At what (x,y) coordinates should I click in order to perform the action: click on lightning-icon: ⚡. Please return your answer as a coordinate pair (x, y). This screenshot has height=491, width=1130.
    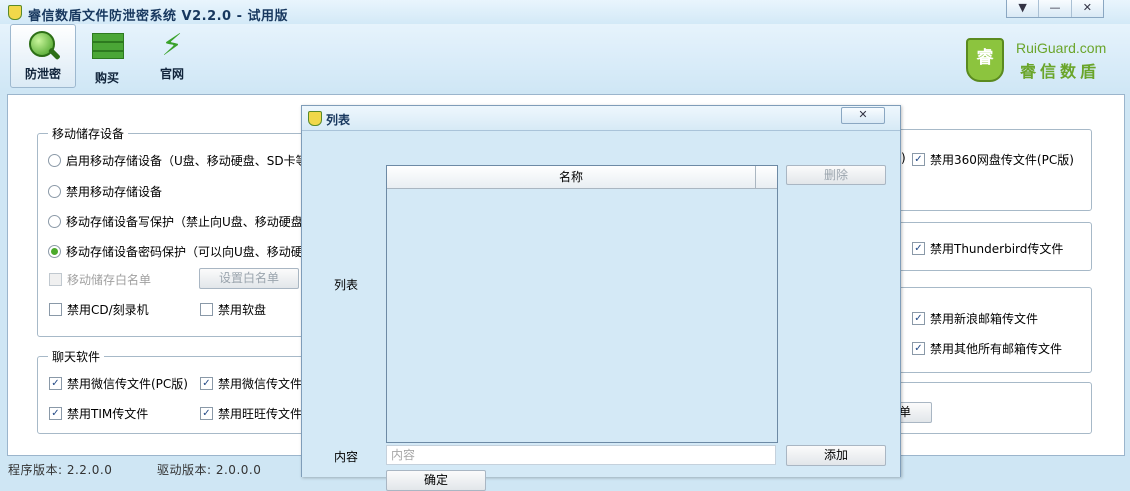
    Looking at the image, I should click on (172, 45).